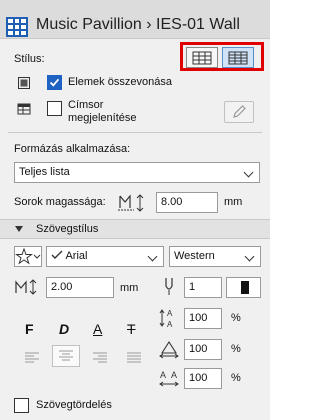 The width and height of the screenshot is (320, 420). I want to click on pen-icon, so click(169, 286).